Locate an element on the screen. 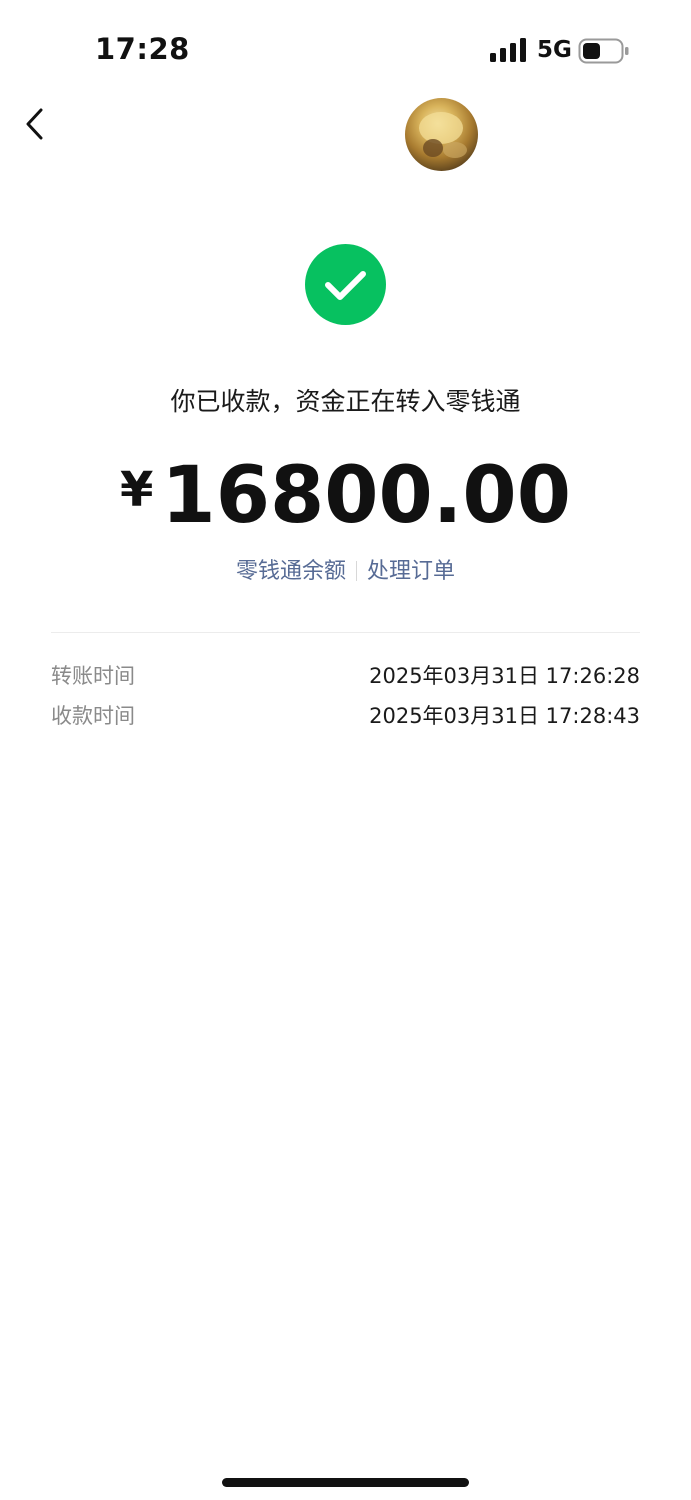  home-indicator is located at coordinates (345, 1482).